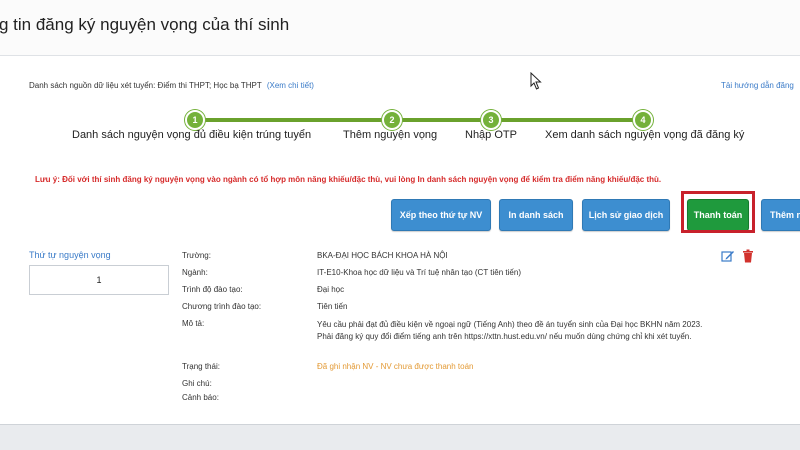  I want to click on step-4-circle: 4, so click(643, 120).